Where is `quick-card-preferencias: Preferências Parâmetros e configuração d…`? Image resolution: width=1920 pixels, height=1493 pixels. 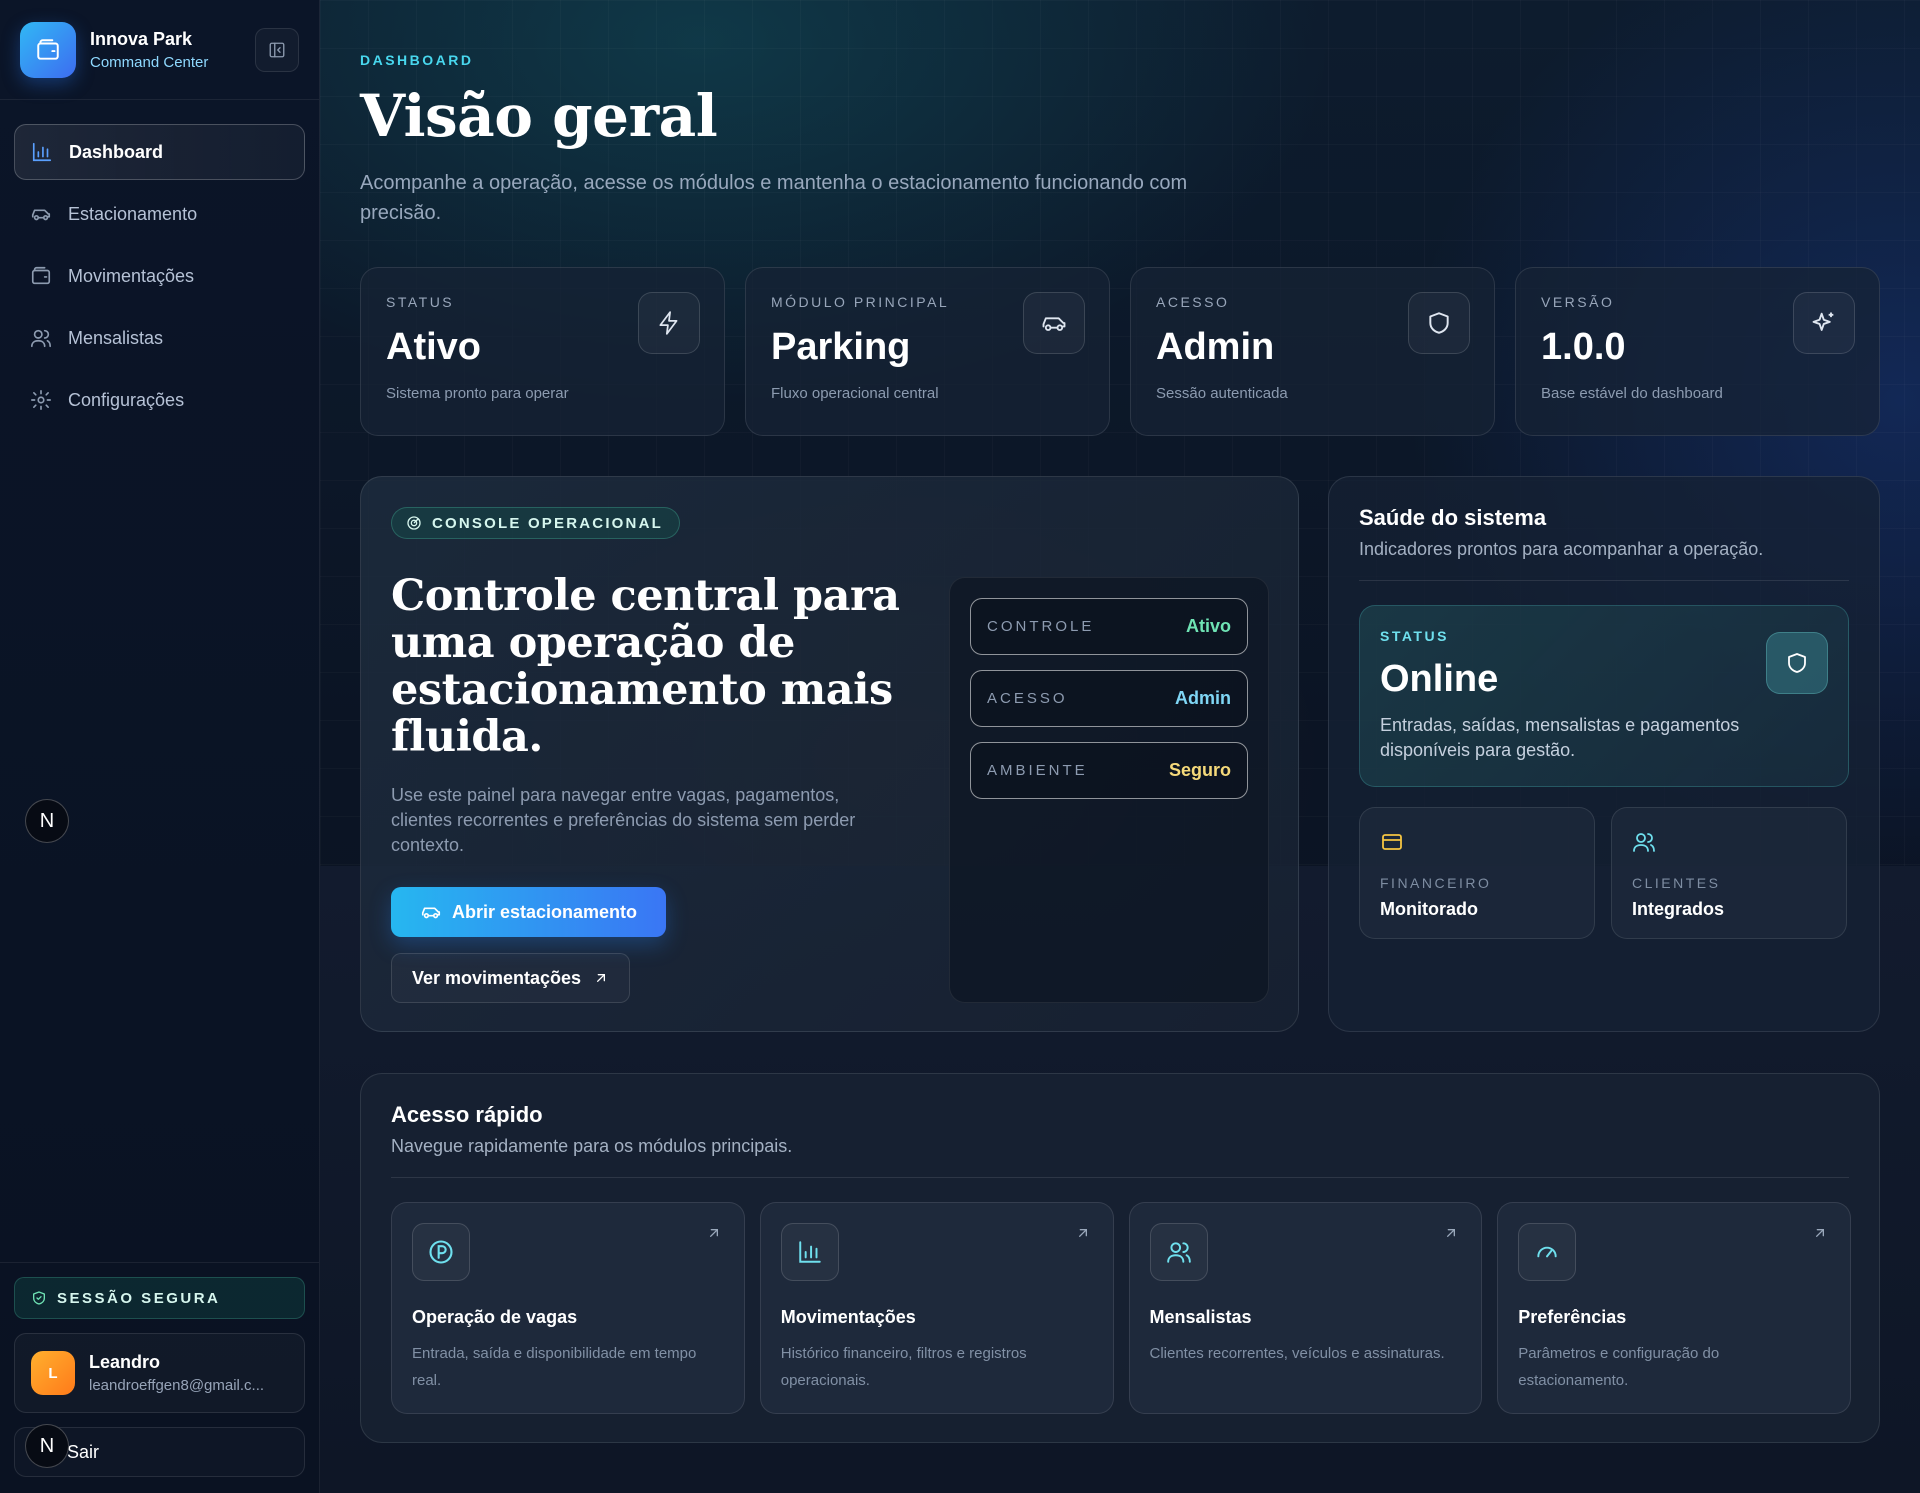 quick-card-preferencias: Preferências Parâmetros e configuração d… is located at coordinates (1674, 1308).